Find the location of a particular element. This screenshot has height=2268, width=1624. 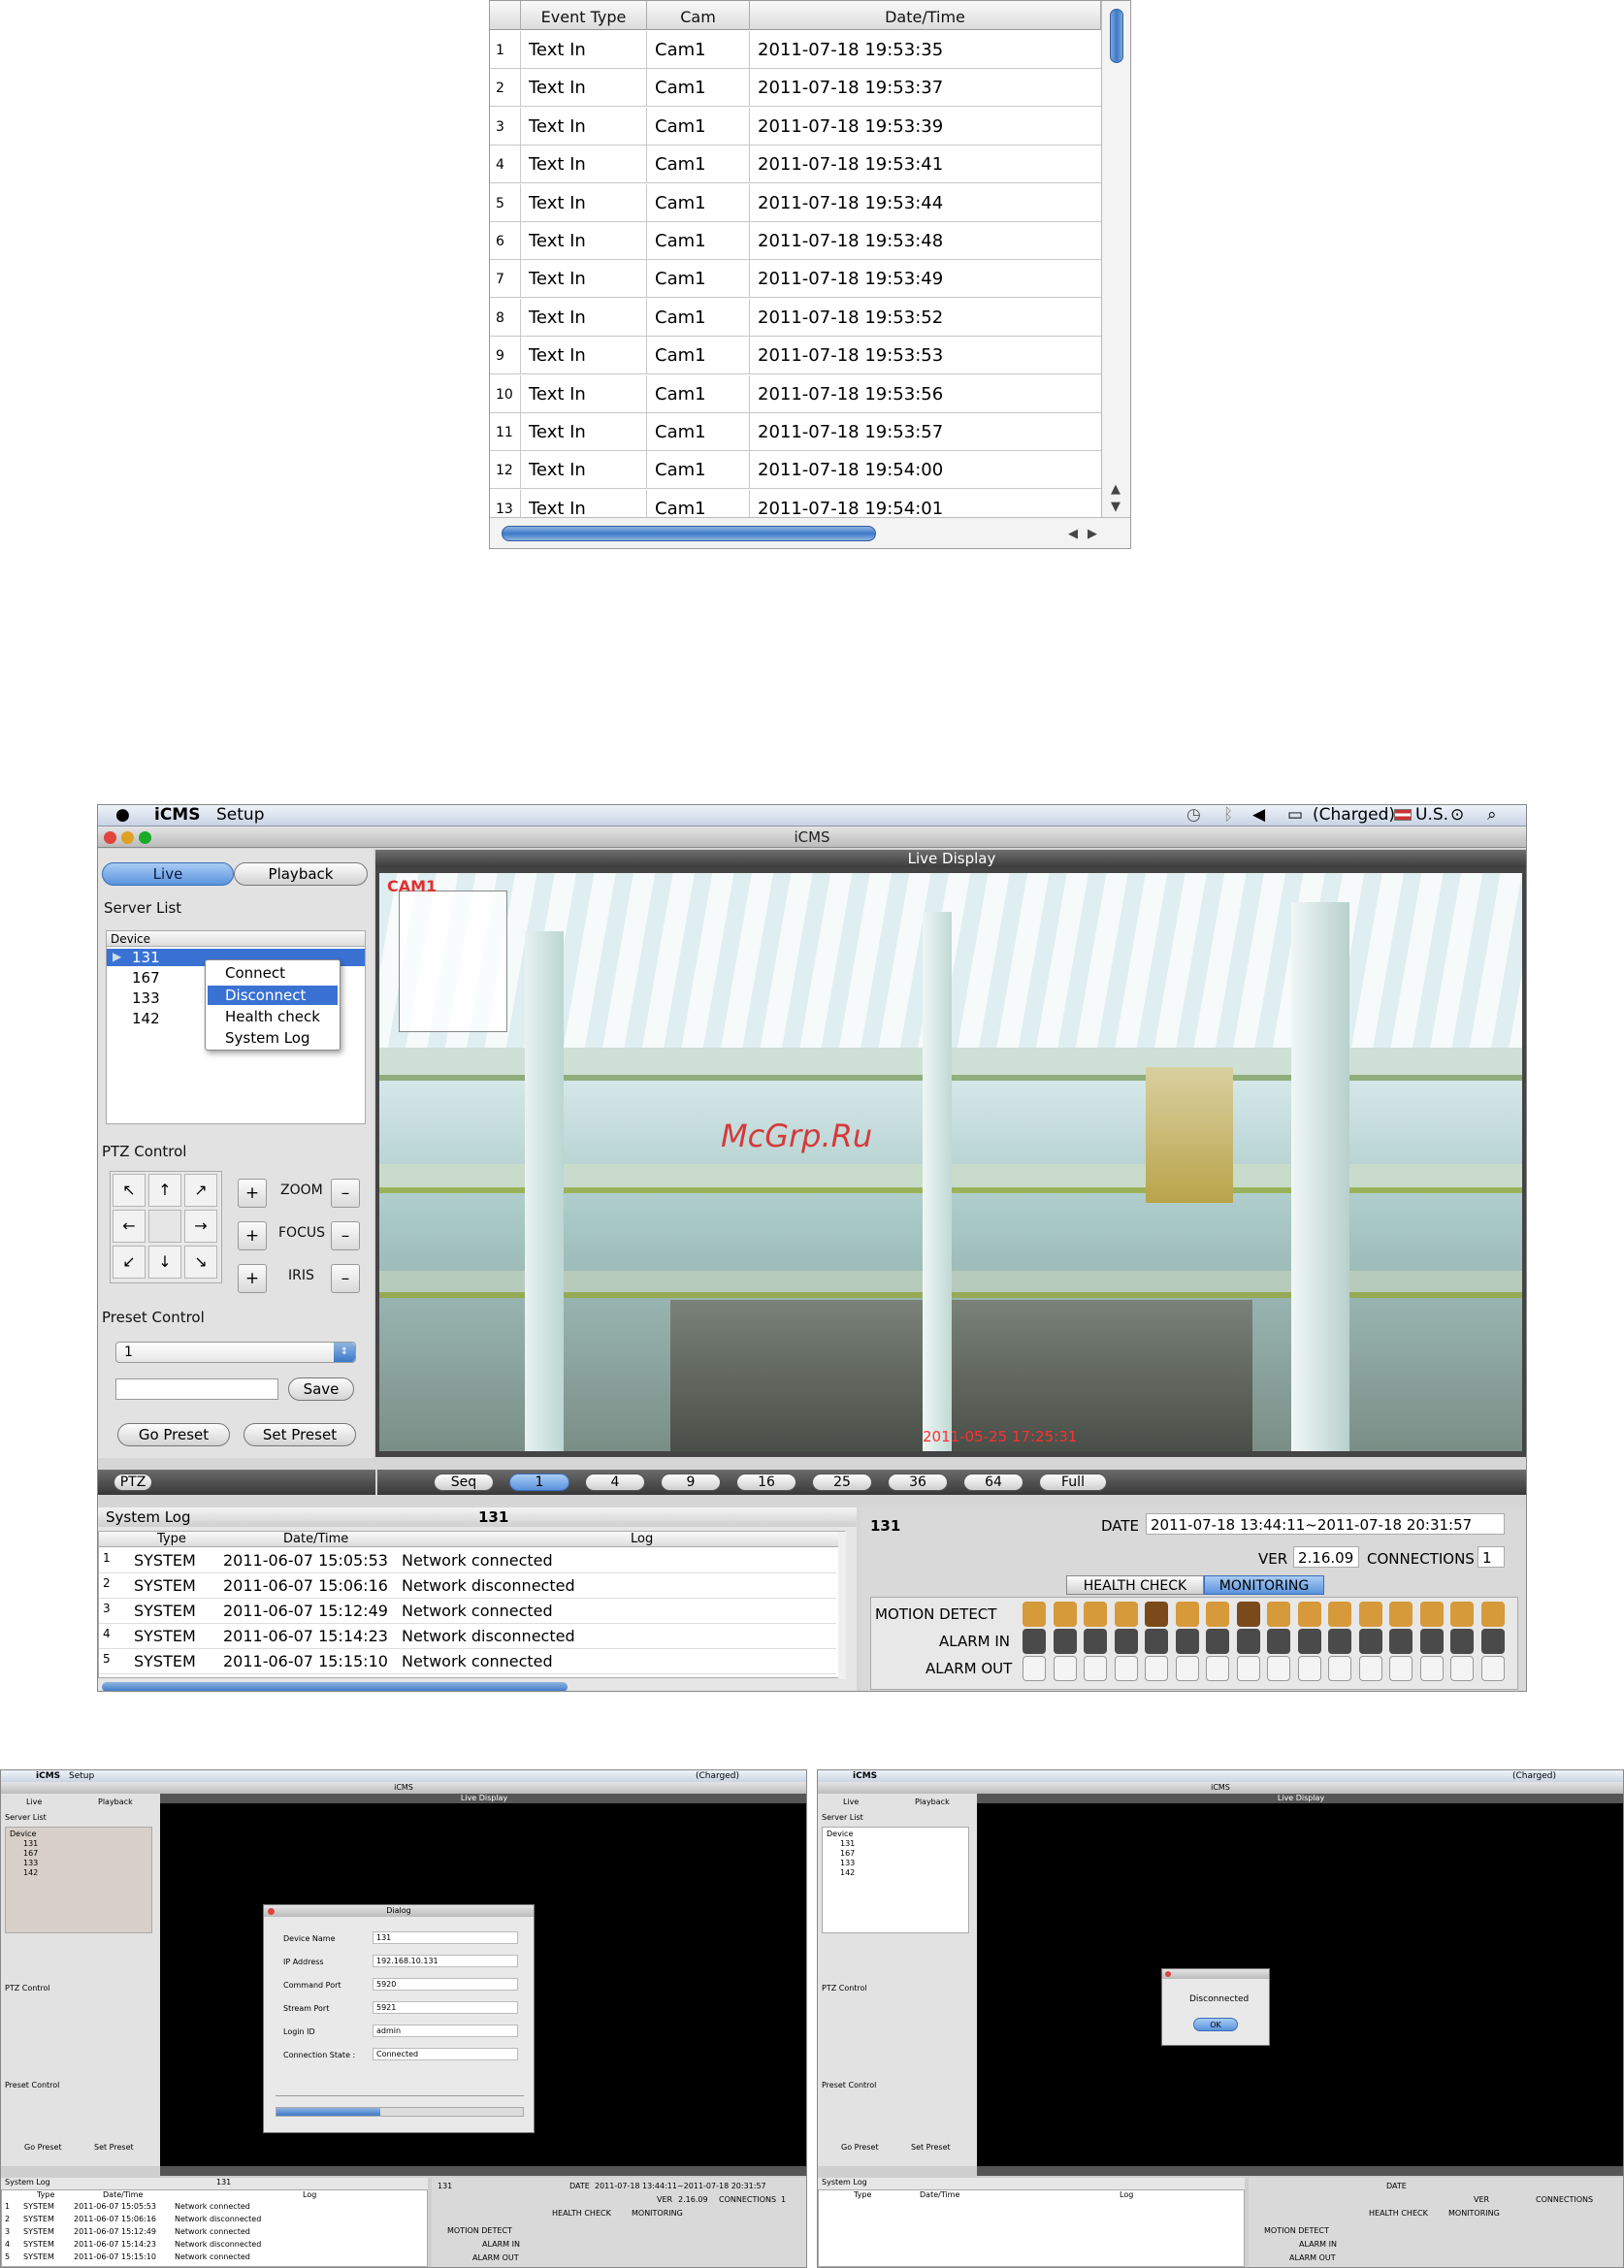

locale-label: U.S. is located at coordinates (1431, 815).